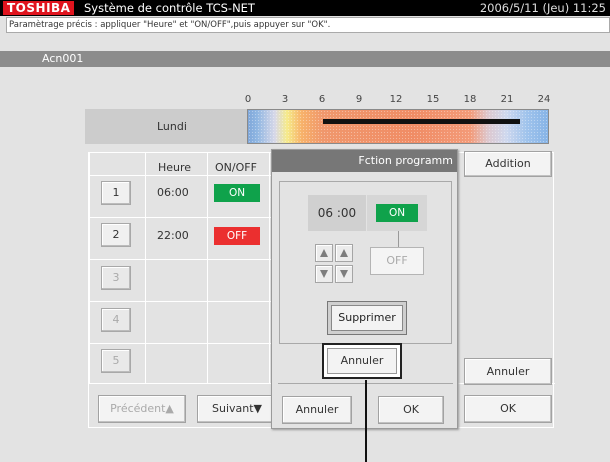 The height and width of the screenshot is (462, 610). I want to click on row-number-button-2: 2, so click(116, 235).